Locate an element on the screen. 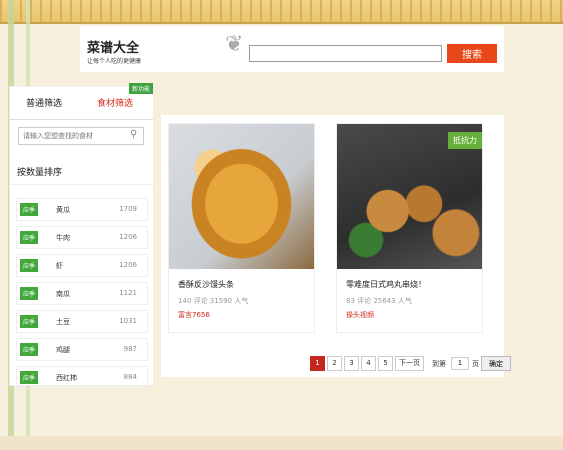 This screenshot has width=563, height=450. divider is located at coordinates (81, 184).